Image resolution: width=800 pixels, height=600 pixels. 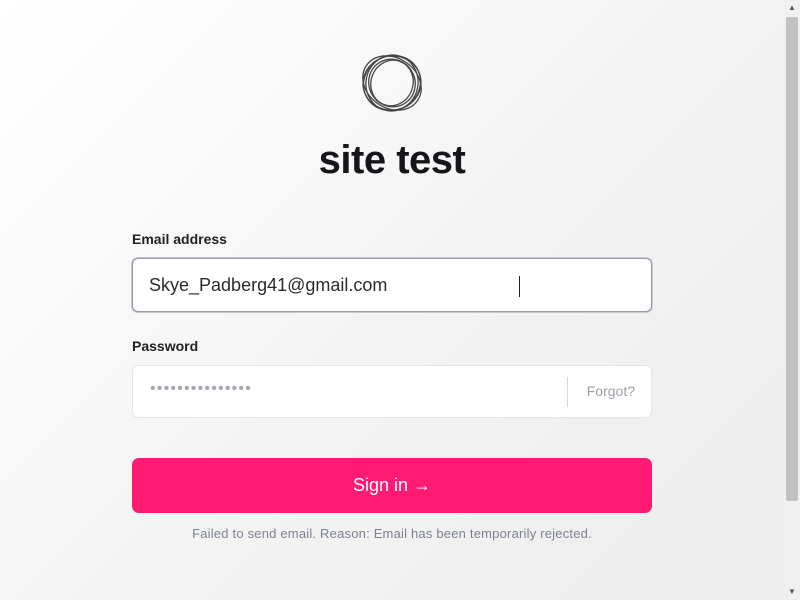 What do you see at coordinates (392, 160) in the screenshot?
I see `page-title: site test` at bounding box center [392, 160].